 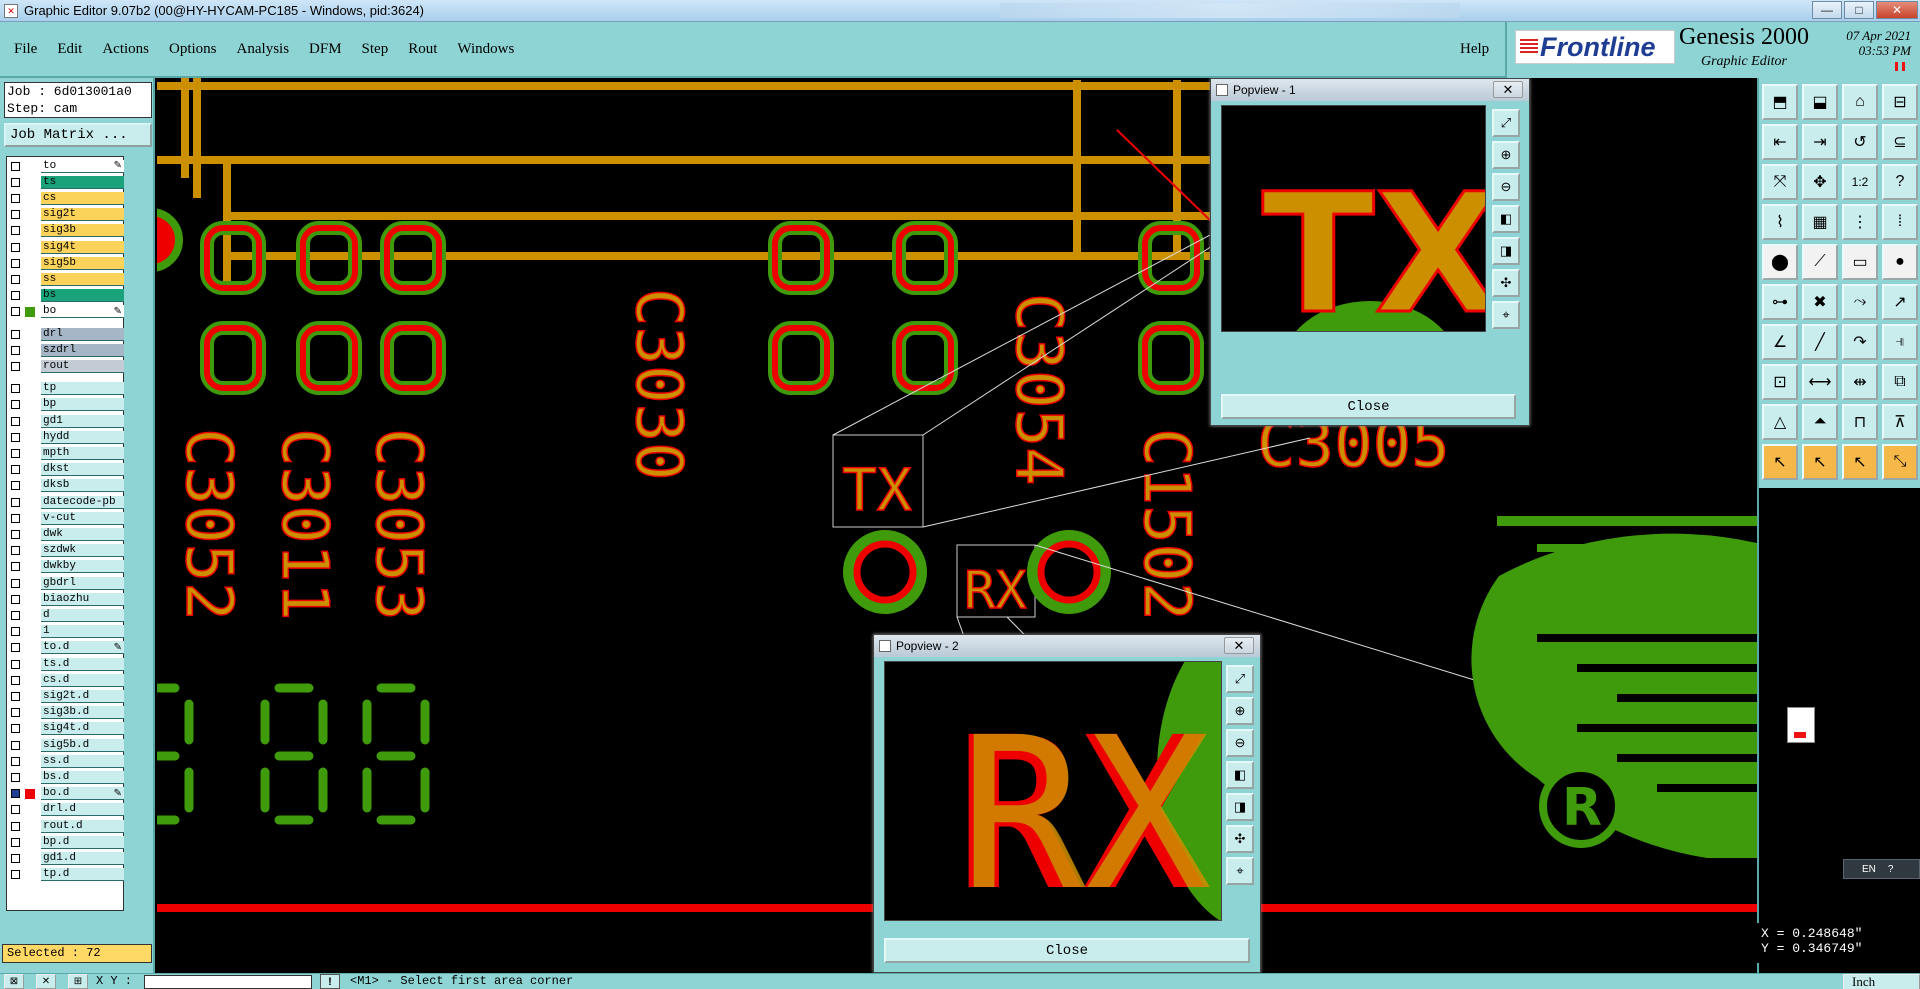 I want to click on menu-analysis: Analysis, so click(x=263, y=49).